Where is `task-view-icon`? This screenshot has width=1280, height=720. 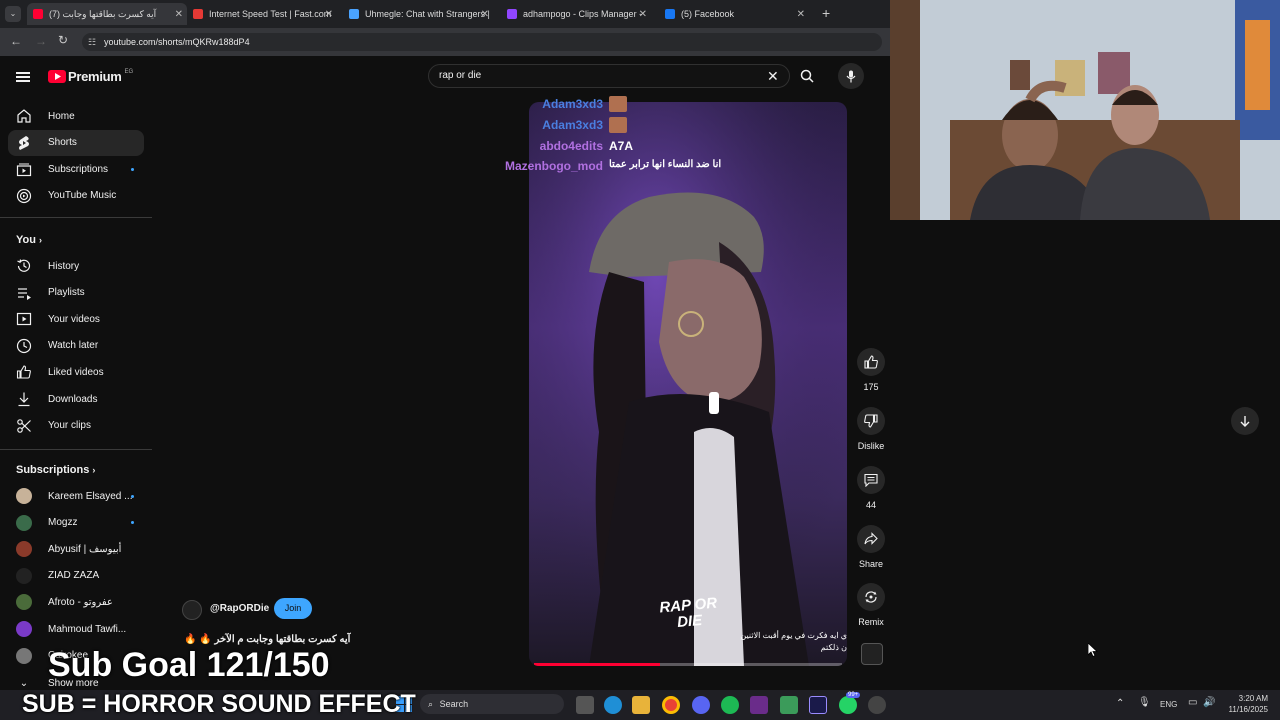 task-view-icon is located at coordinates (585, 705).